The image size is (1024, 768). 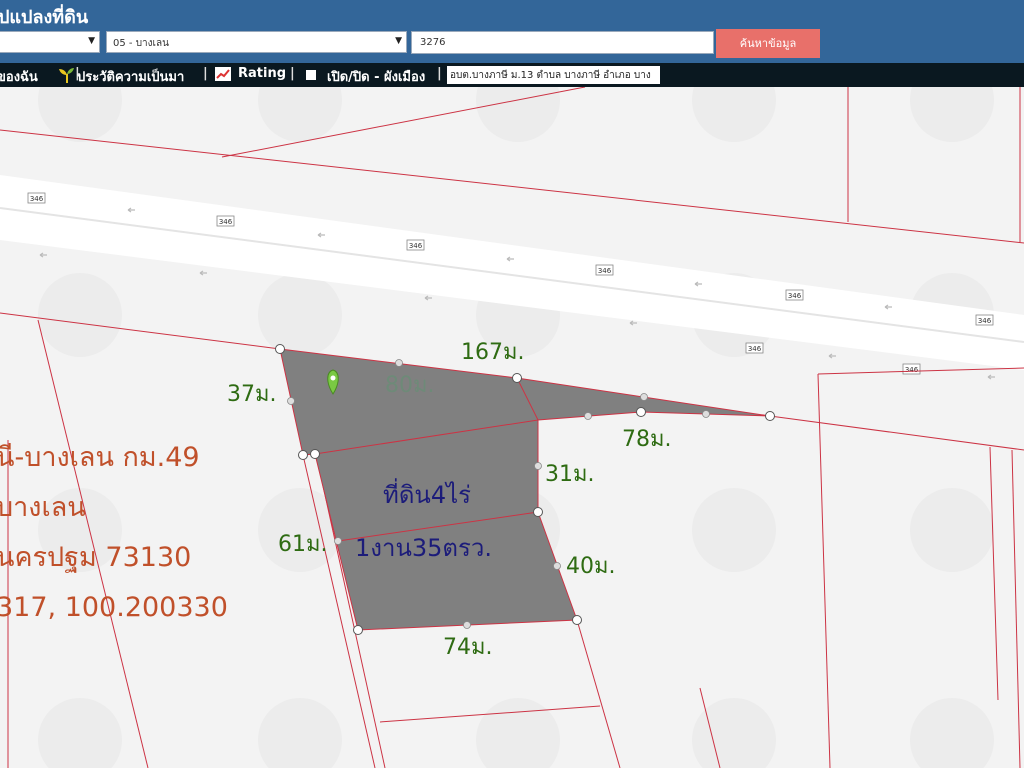 I want to click on toolbar-zoning-toggle: เปิด/ปิด - ผังเมือง, so click(x=376, y=76).